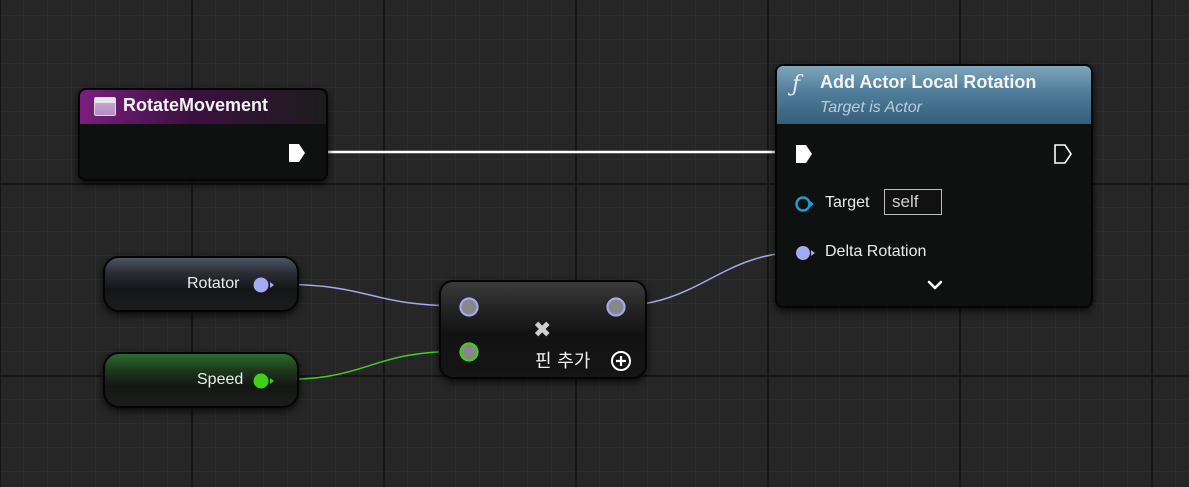 The width and height of the screenshot is (1189, 487). Describe the element at coordinates (876, 251) in the screenshot. I see `delta-rotation-pin-label: Delta Rotation` at that location.